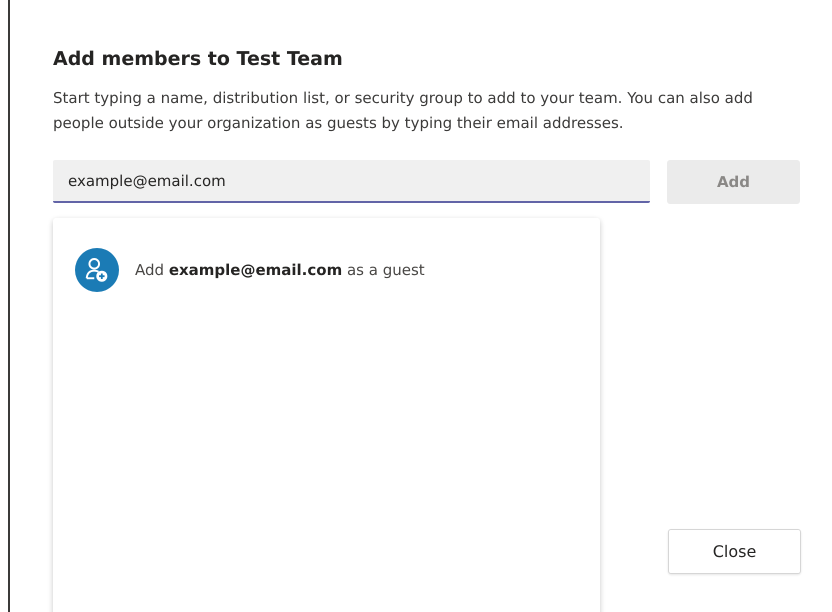 The image size is (832, 612). I want to click on dialog-title: Add members to Test Team, so click(198, 59).